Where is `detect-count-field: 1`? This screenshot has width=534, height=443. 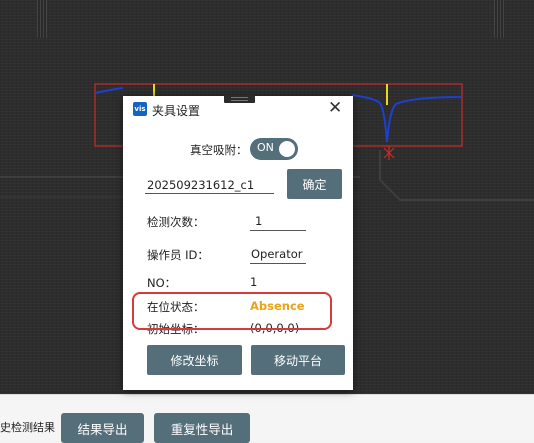 detect-count-field: 1 is located at coordinates (258, 221).